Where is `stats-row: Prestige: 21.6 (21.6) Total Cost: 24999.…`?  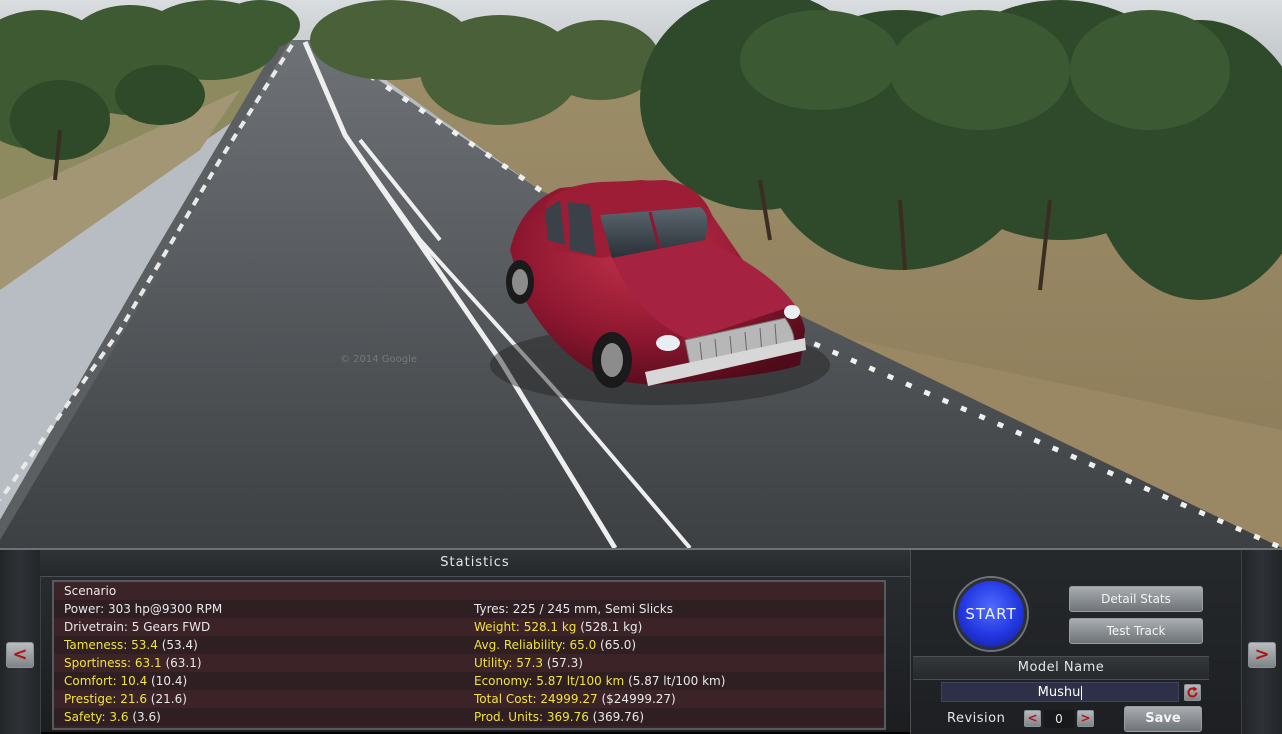 stats-row: Prestige: 21.6 (21.6) Total Cost: 24999.… is located at coordinates (469, 699).